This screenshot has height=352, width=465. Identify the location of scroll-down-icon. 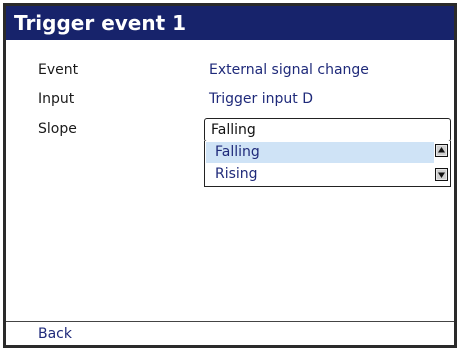
(441, 174).